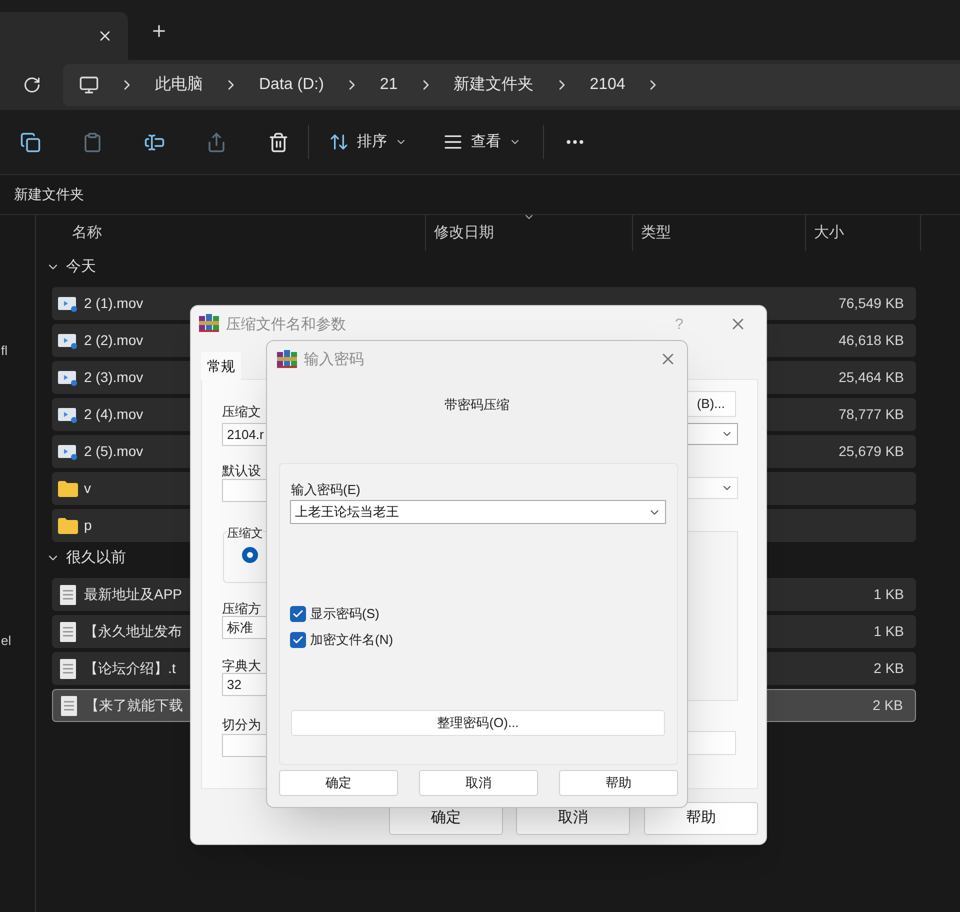  Describe the element at coordinates (241, 471) in the screenshot. I see `field-label: 默认设` at that location.